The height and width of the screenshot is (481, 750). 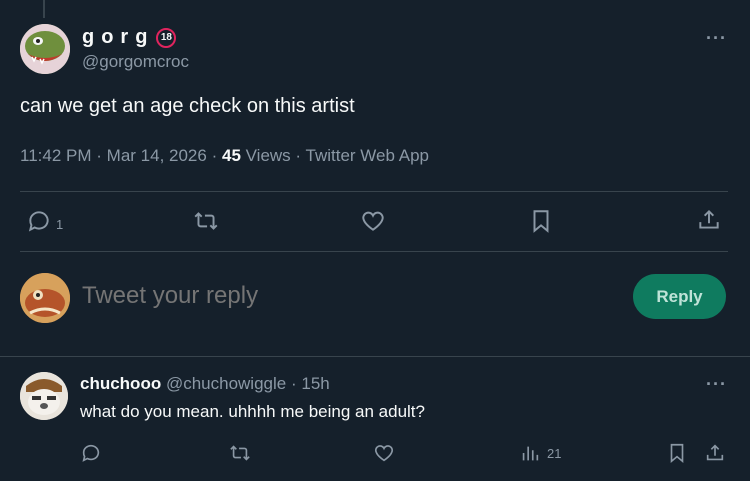 I want to click on age-18-badge-icon: 18, so click(x=166, y=37).